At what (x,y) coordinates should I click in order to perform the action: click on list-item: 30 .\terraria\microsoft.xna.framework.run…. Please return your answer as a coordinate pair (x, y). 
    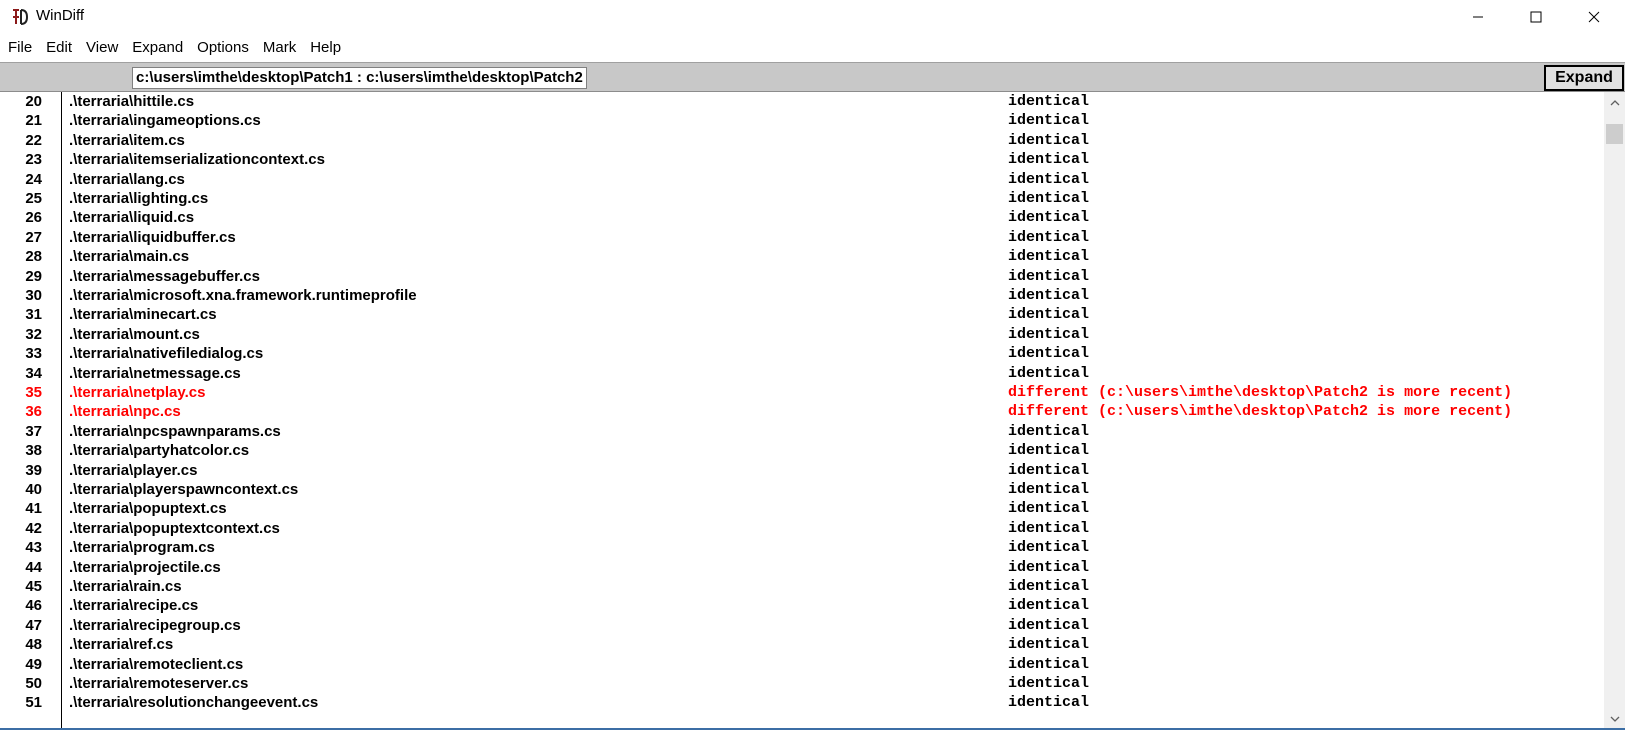
    Looking at the image, I should click on (802, 296).